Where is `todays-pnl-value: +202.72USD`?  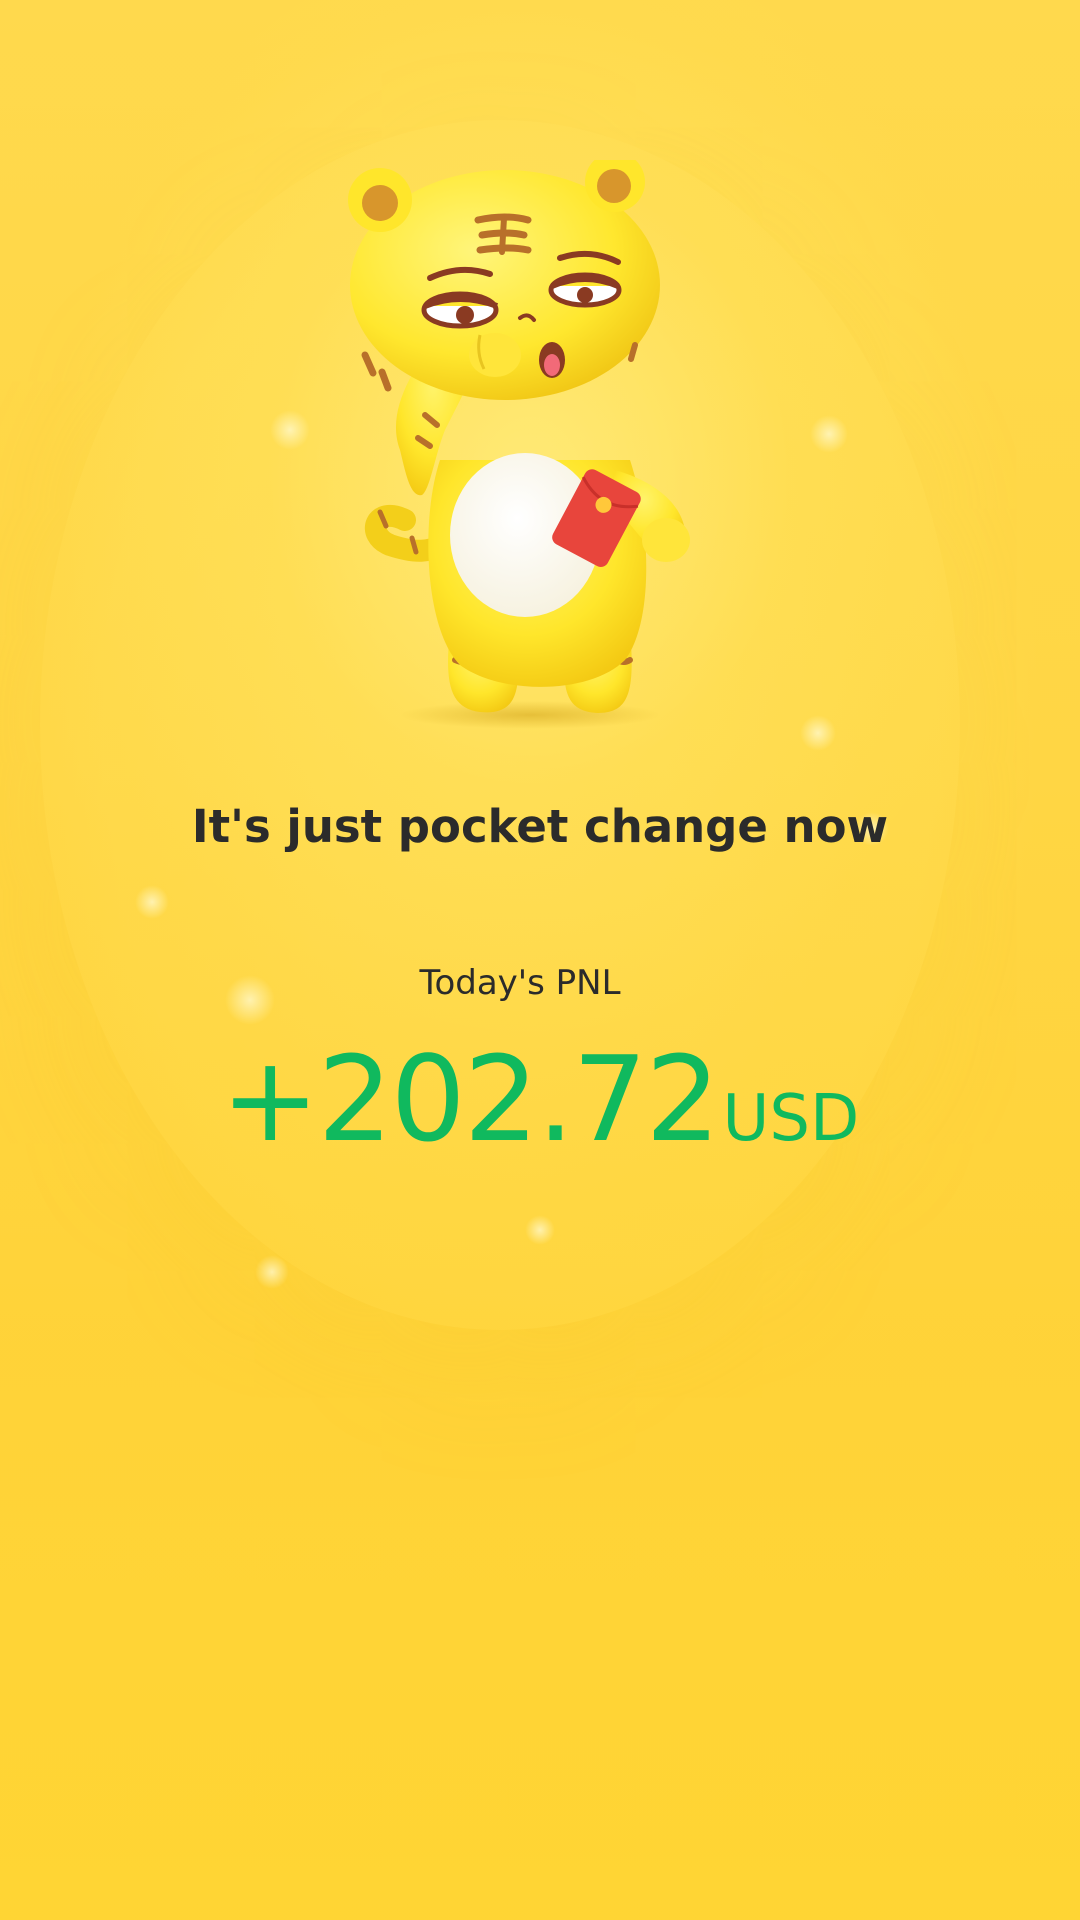
todays-pnl-value: +202.72USD is located at coordinates (540, 1099).